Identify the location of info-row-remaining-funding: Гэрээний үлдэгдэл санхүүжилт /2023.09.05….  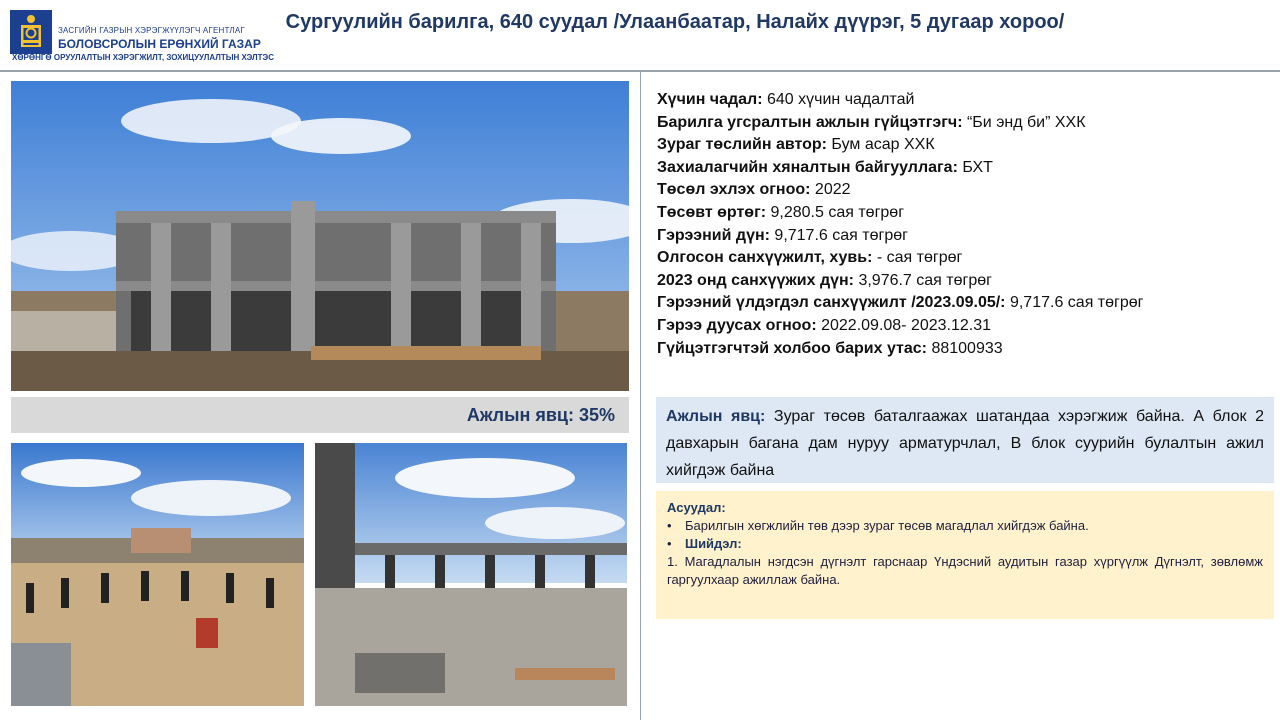
(964, 303).